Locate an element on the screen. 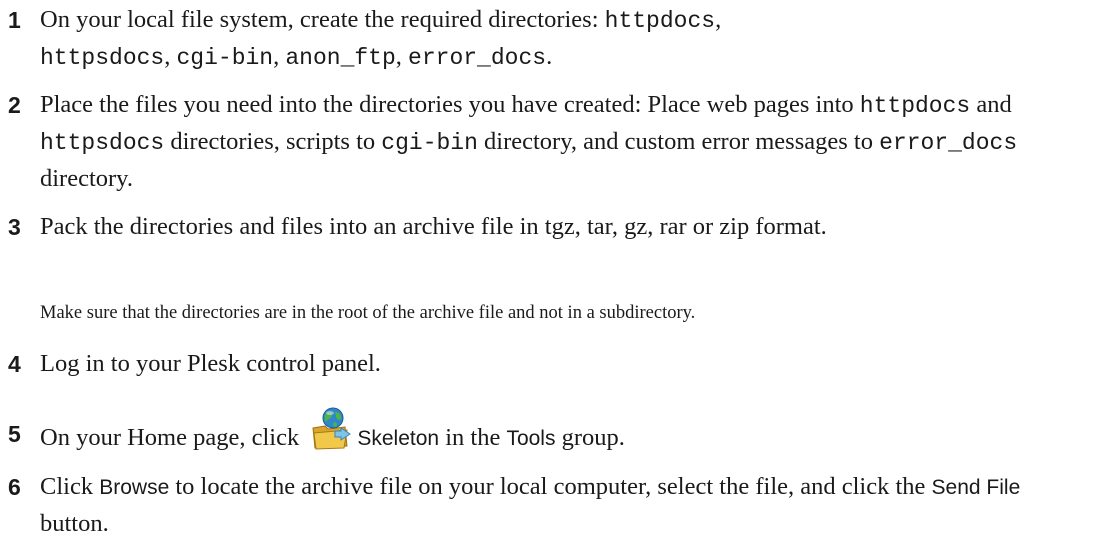 The width and height of the screenshot is (1096, 556). step-number: 1 is located at coordinates (14, 20).